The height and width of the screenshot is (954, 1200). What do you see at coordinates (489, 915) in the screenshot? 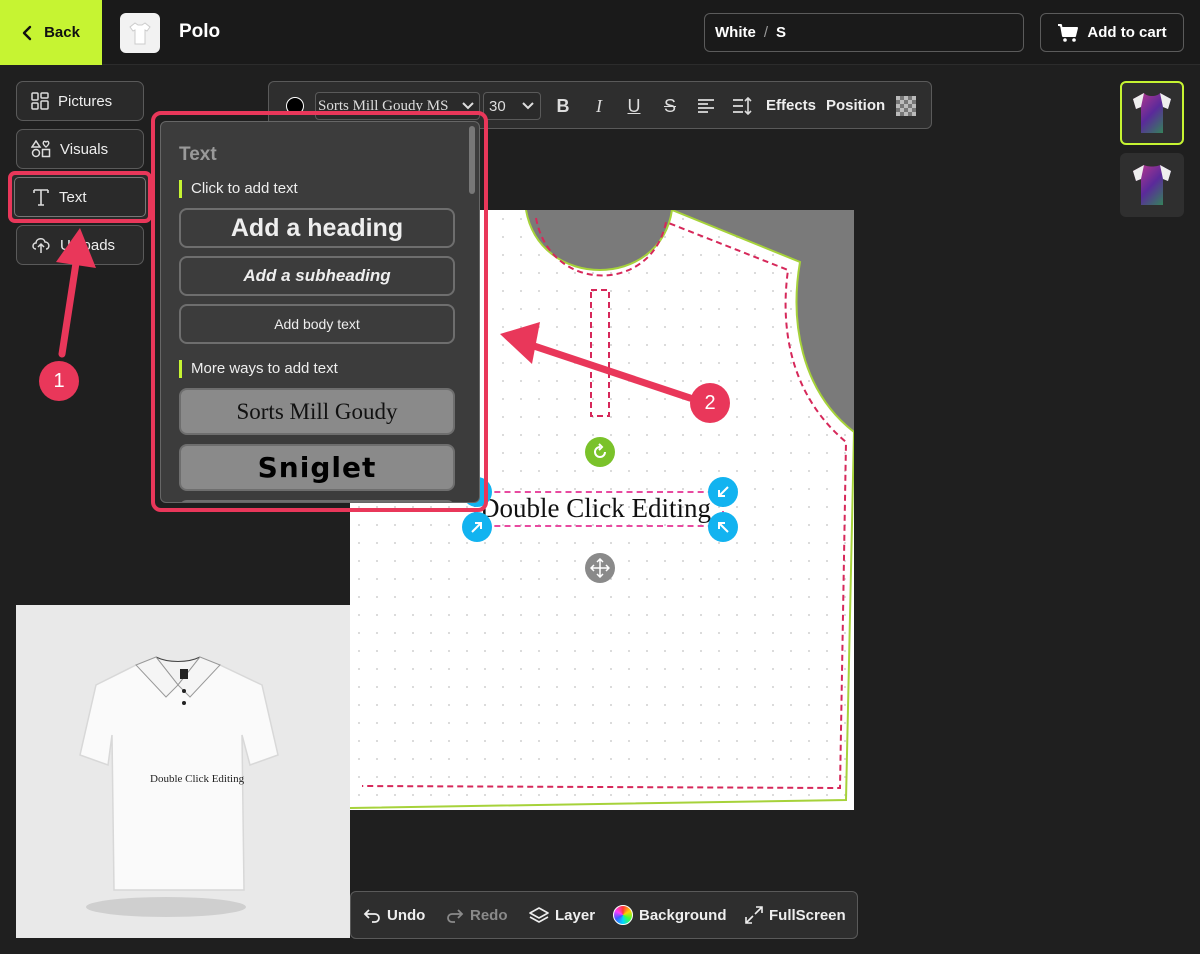
I see `redo-label: Redo` at bounding box center [489, 915].